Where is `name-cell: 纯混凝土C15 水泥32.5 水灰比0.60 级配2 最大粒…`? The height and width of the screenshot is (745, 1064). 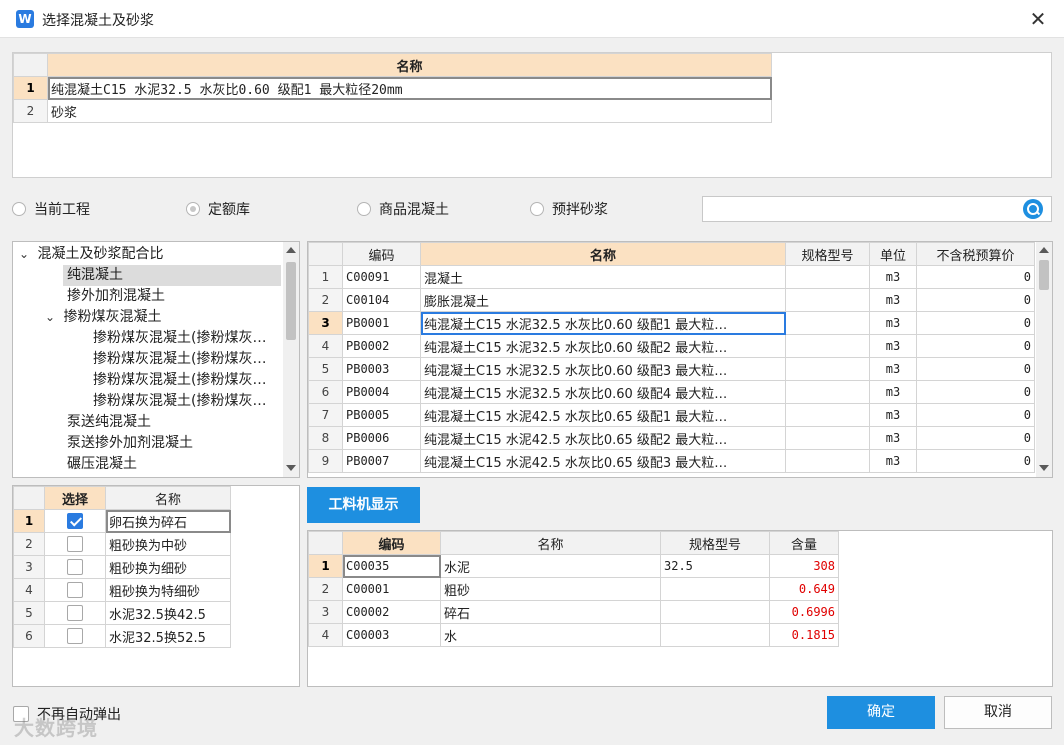 name-cell: 纯混凝土C15 水泥32.5 水灰比0.60 级配2 最大粒… is located at coordinates (603, 346).